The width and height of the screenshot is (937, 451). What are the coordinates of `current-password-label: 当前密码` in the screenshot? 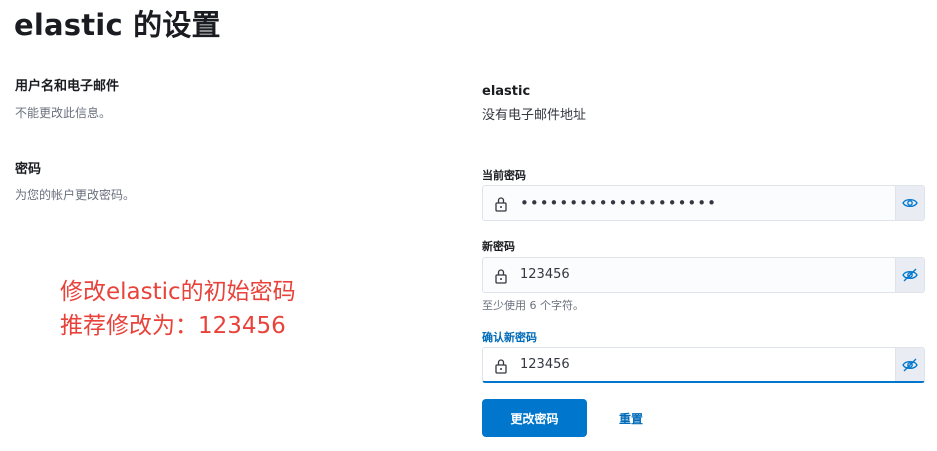 It's located at (504, 175).